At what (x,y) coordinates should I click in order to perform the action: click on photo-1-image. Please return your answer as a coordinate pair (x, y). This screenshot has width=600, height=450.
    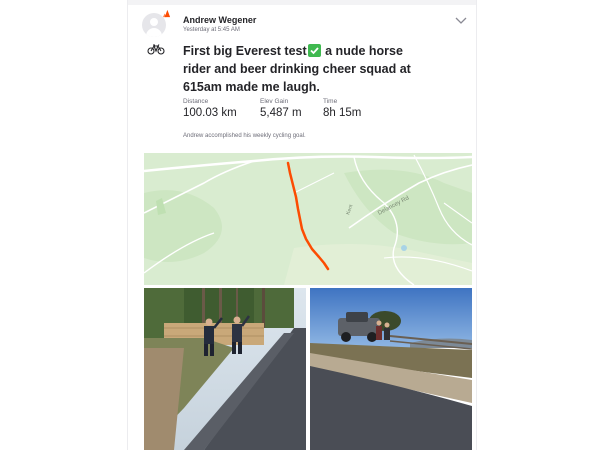
    Looking at the image, I should click on (225, 369).